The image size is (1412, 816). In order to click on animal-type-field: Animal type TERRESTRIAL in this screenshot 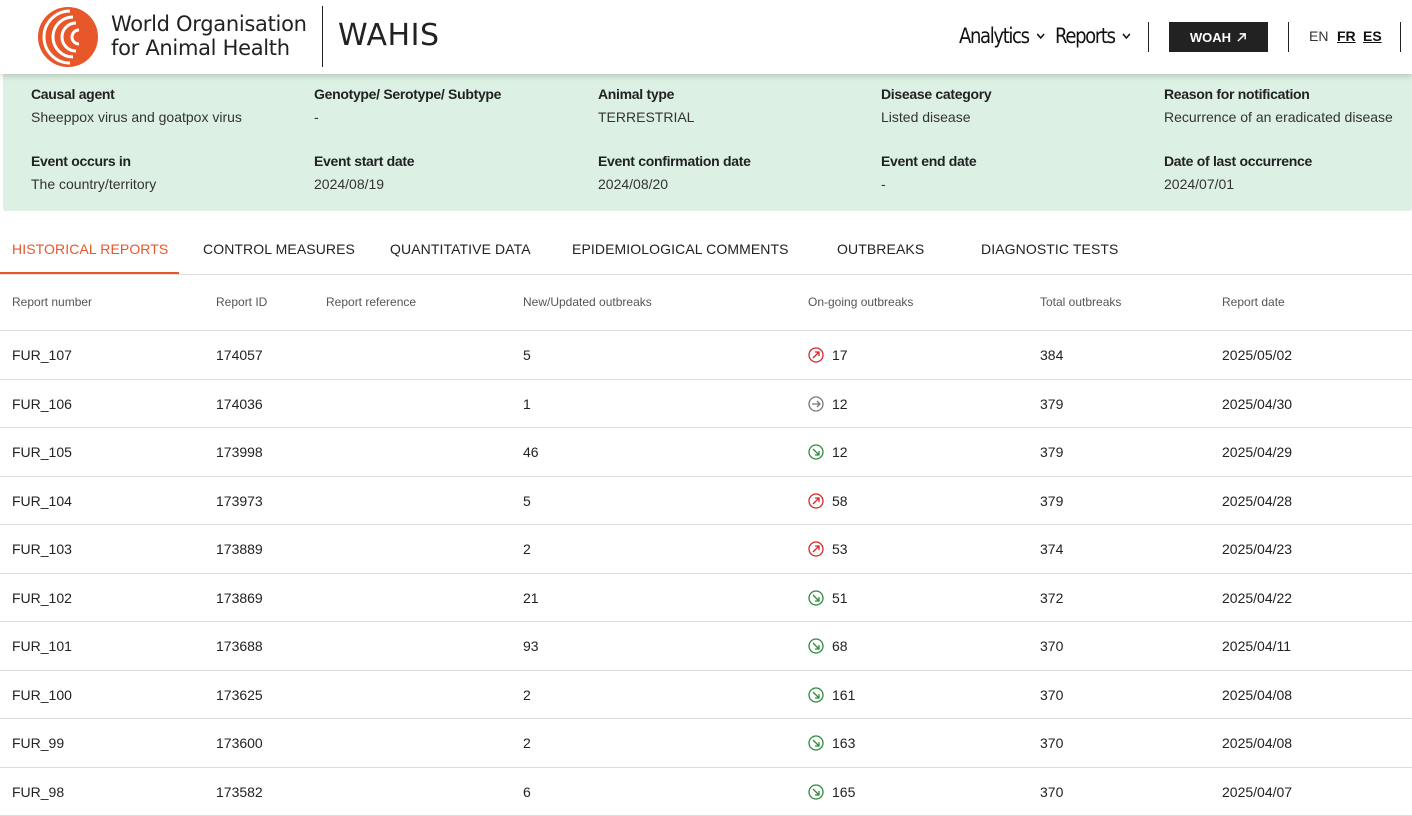, I will do `click(646, 105)`.